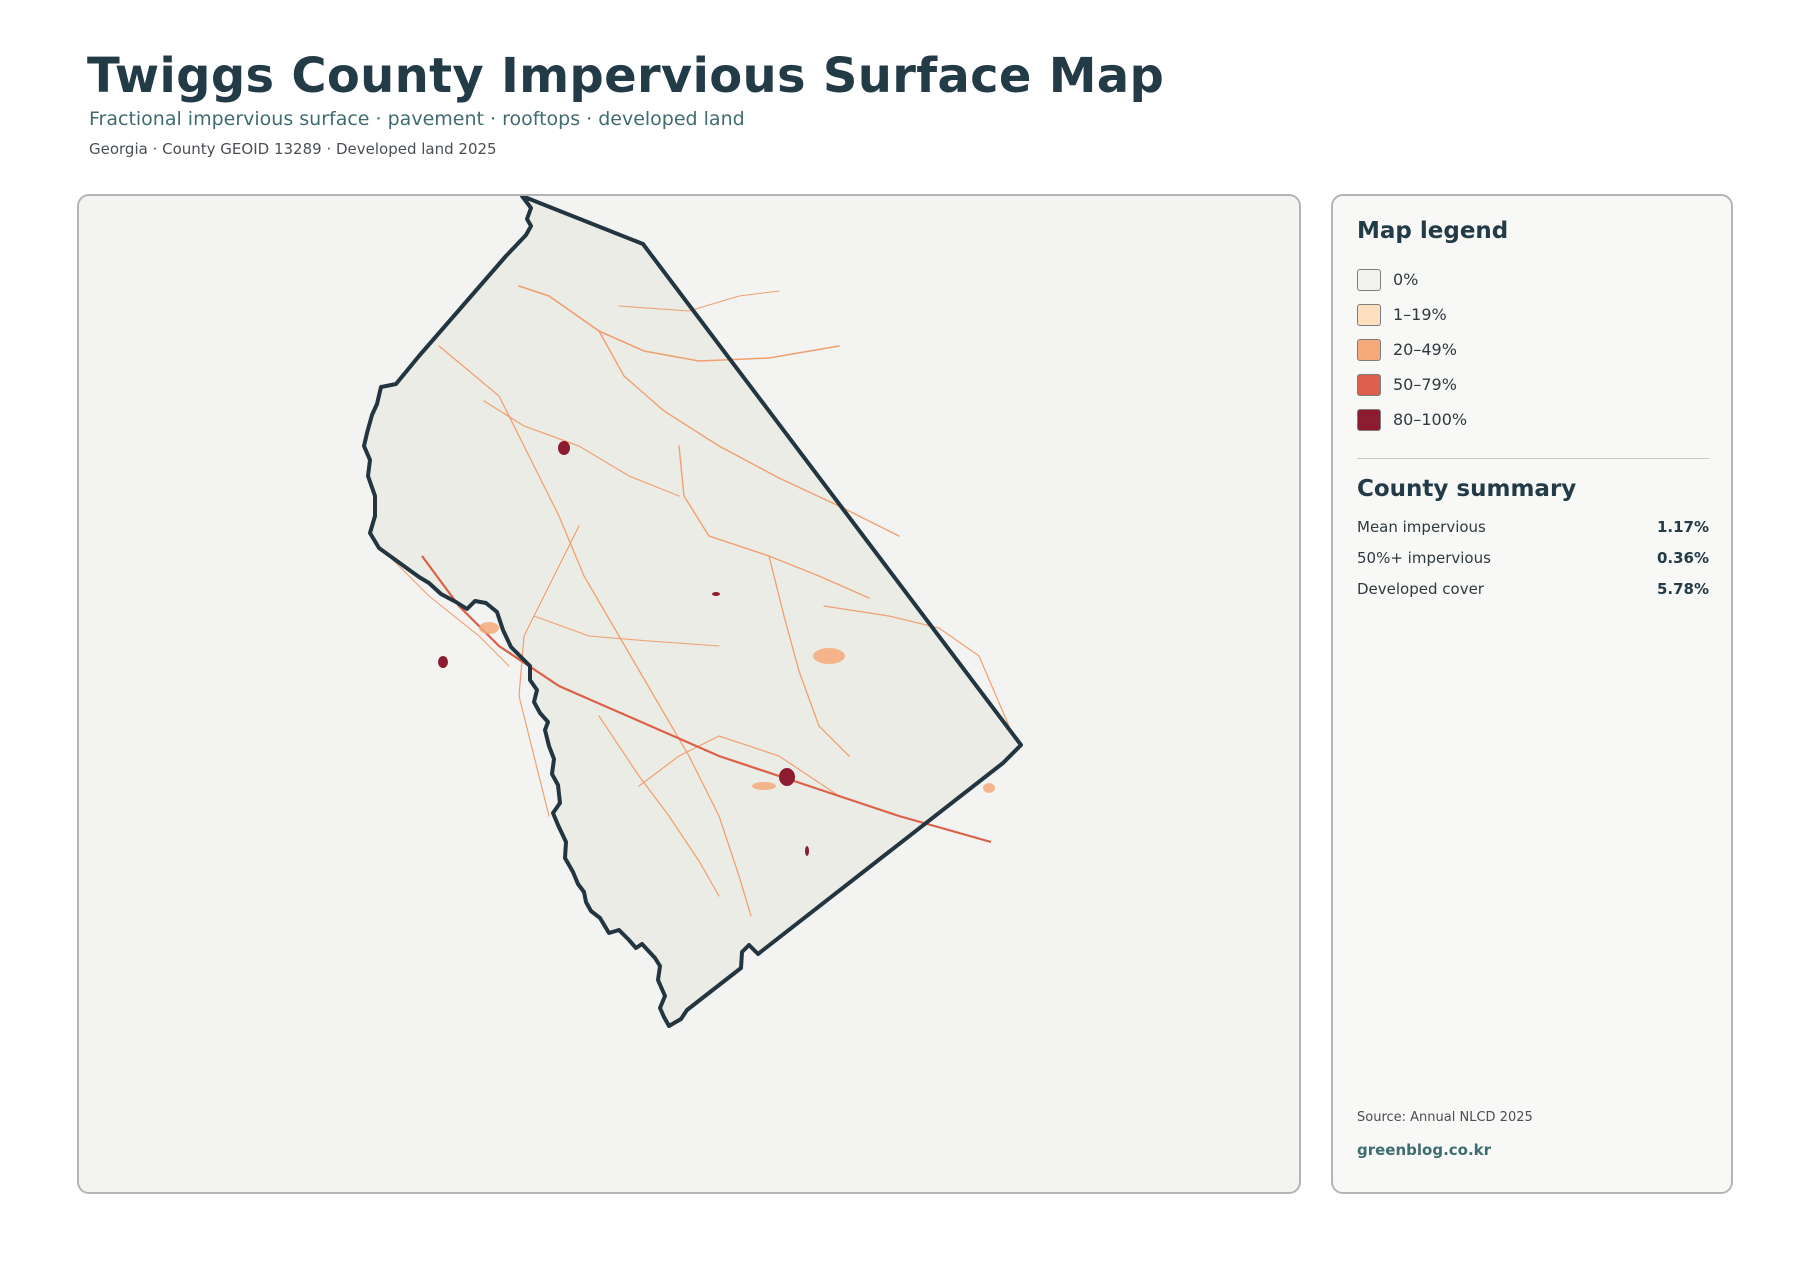  I want to click on summary-value: 1.17%, so click(1682, 527).